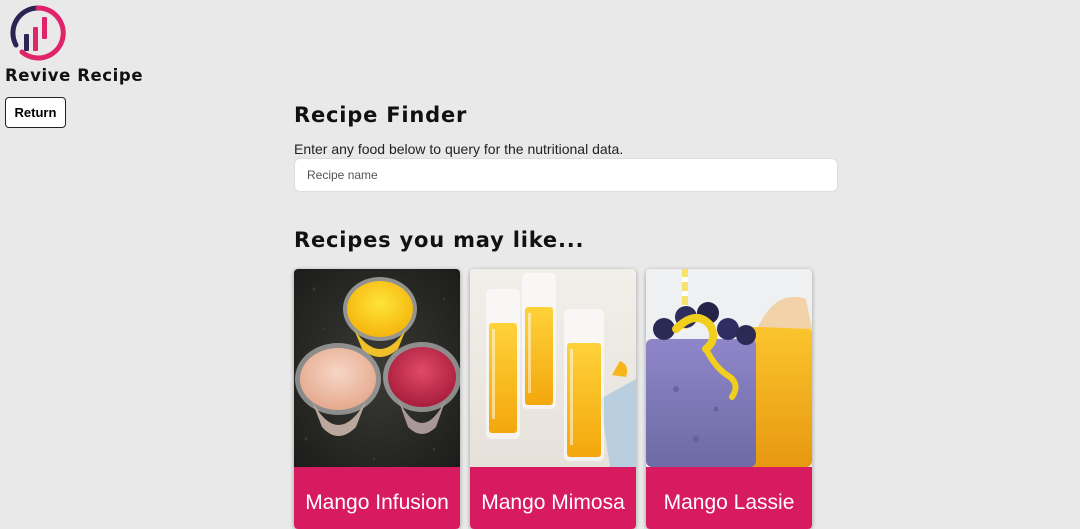 The image size is (1080, 529). I want to click on recipe-card-mango-lassie: Mango Lassie, so click(729, 399).